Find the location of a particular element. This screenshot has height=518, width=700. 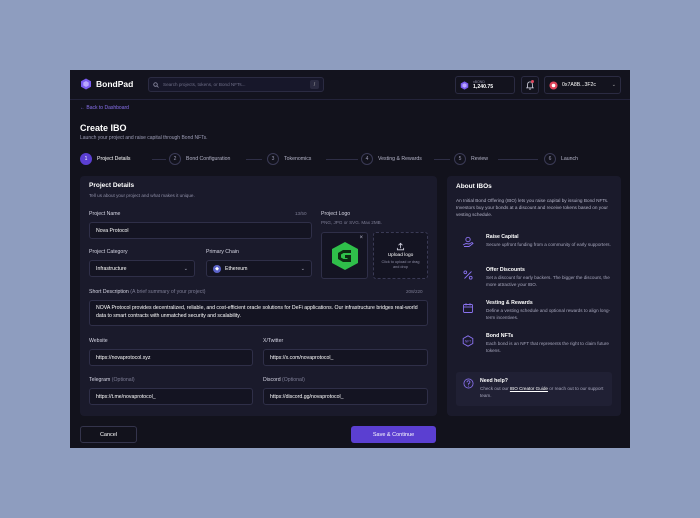

logo: BondPad is located at coordinates (106, 84).